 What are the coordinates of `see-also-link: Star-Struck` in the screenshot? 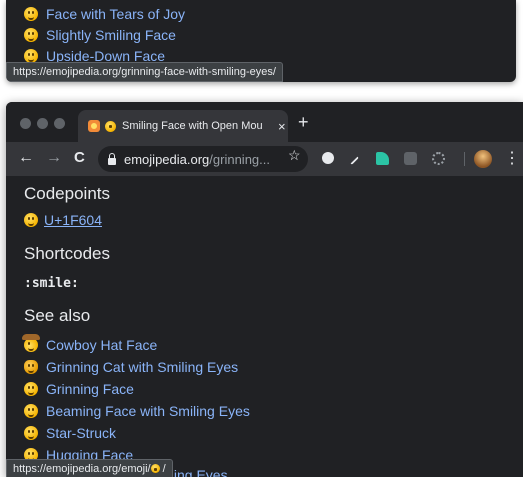 It's located at (81, 433).